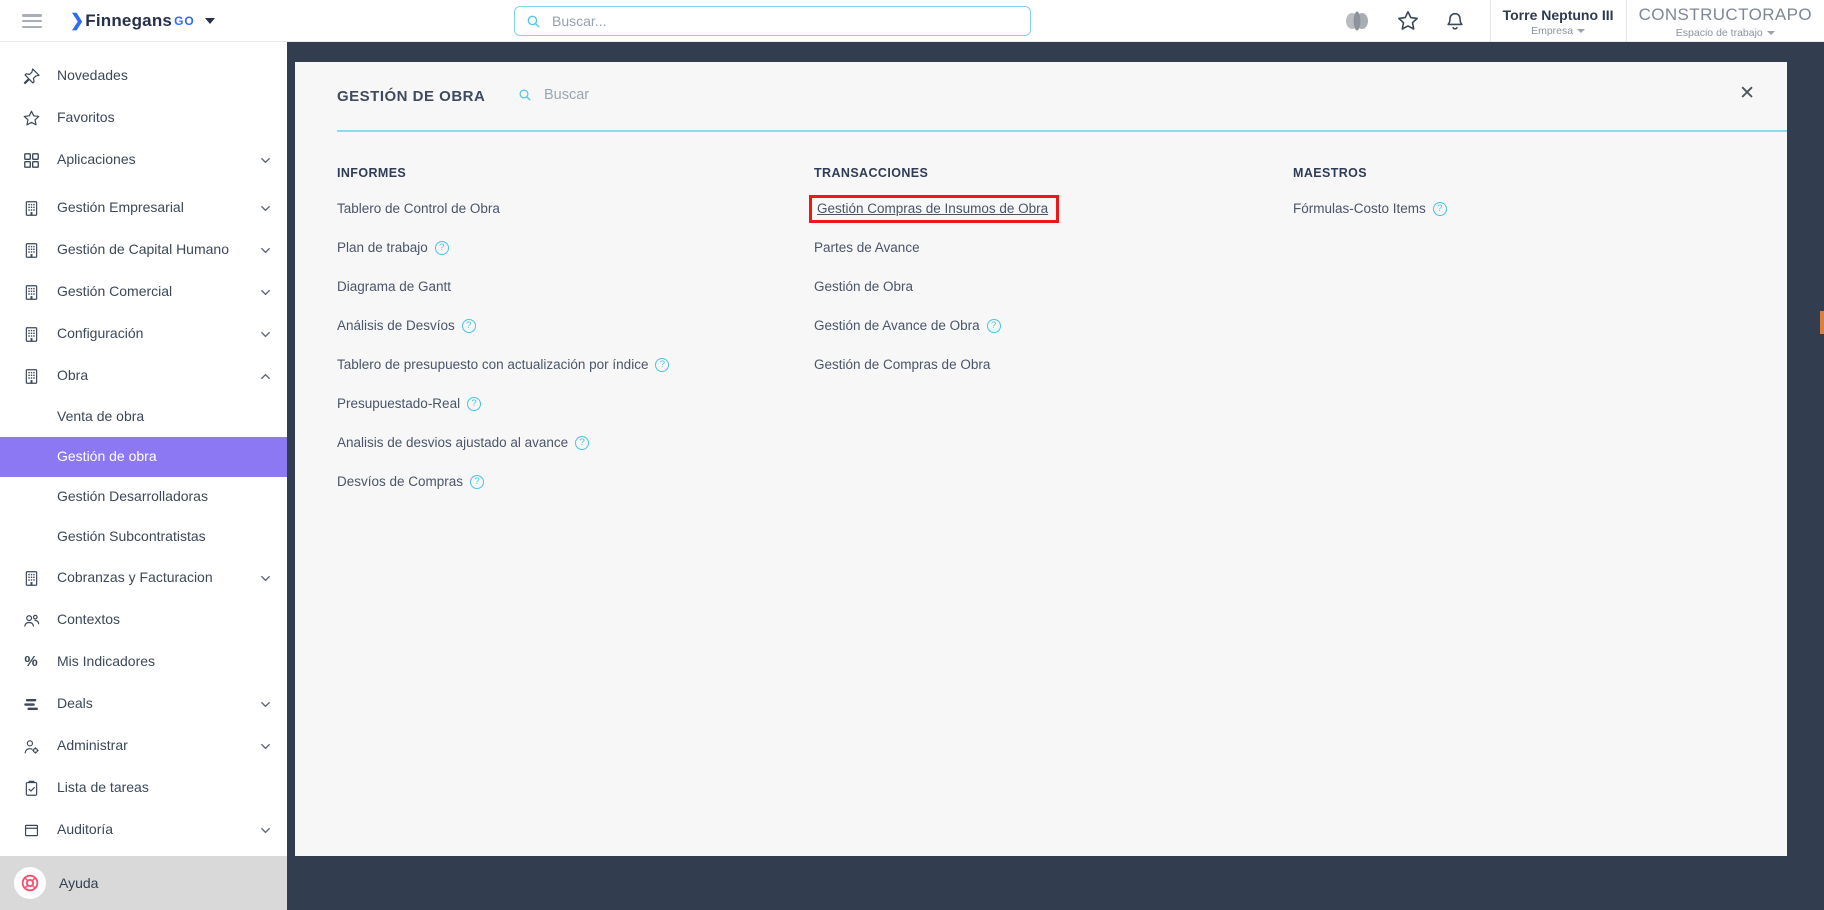  I want to click on logo-caret-icon, so click(209, 21).